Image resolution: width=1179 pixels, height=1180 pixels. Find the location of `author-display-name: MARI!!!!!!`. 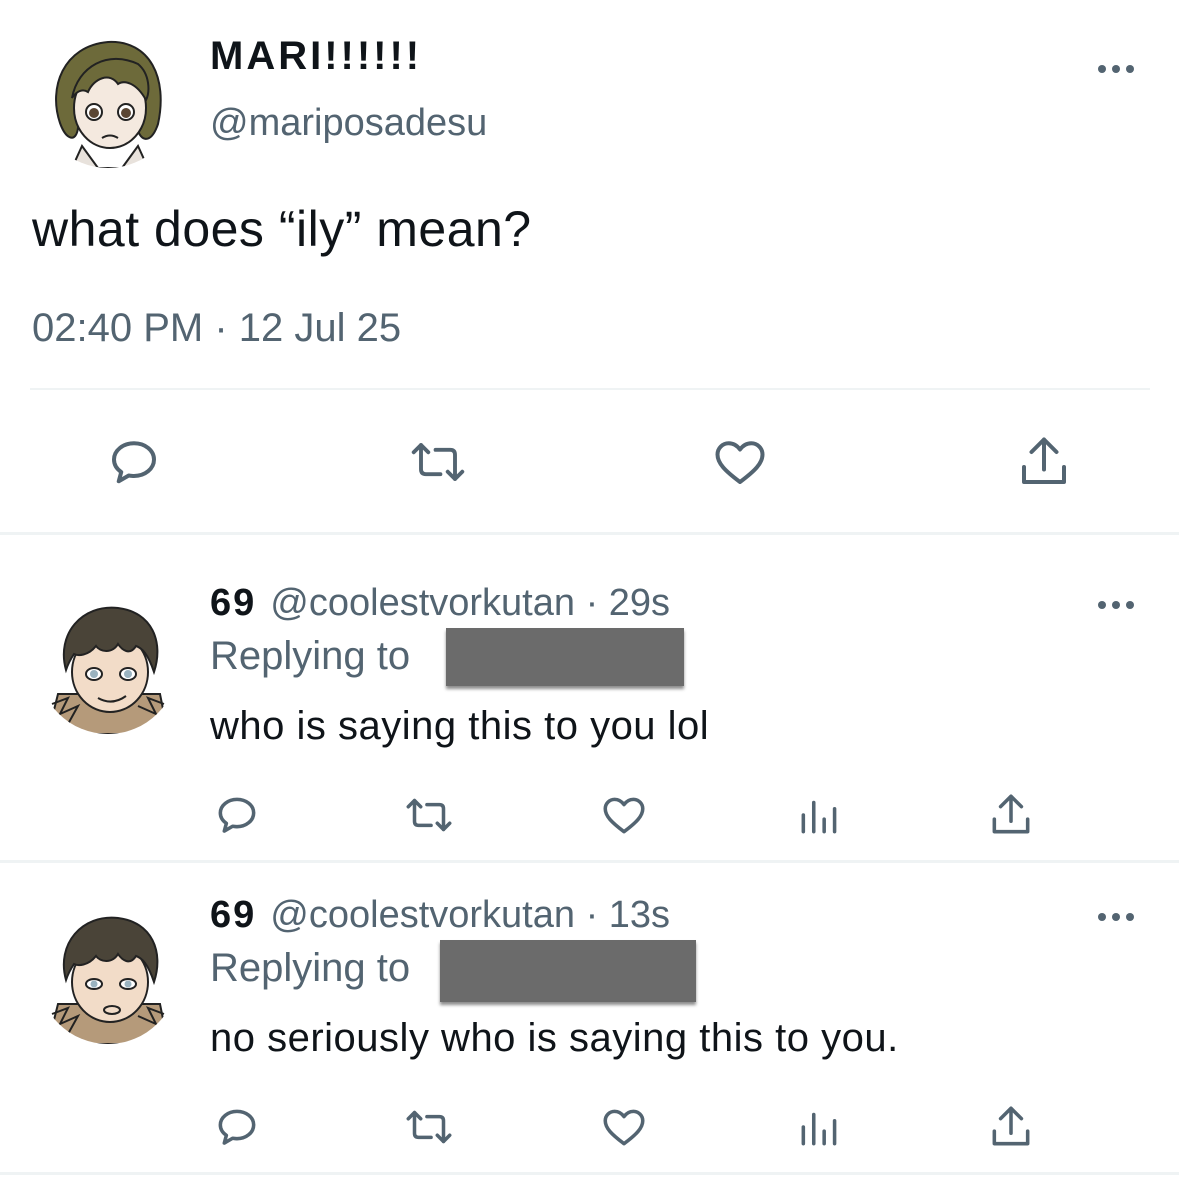

author-display-name: MARI!!!!!! is located at coordinates (316, 56).